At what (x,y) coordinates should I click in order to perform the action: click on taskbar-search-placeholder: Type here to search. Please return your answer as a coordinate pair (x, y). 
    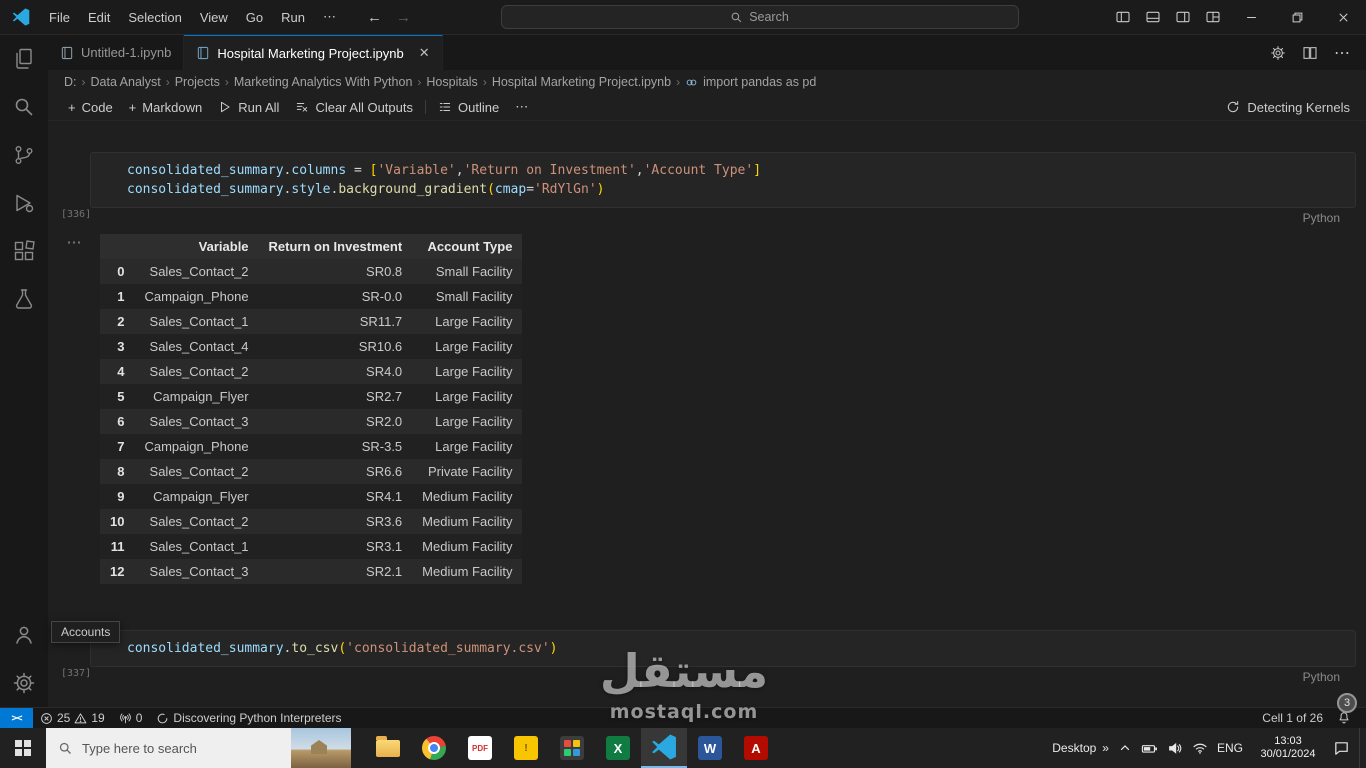
    Looking at the image, I should click on (139, 748).